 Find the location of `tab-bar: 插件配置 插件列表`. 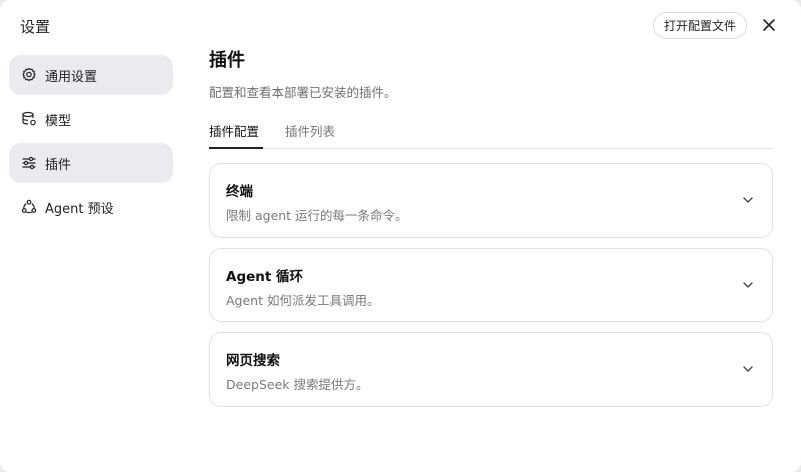

tab-bar: 插件配置 插件列表 is located at coordinates (491, 133).